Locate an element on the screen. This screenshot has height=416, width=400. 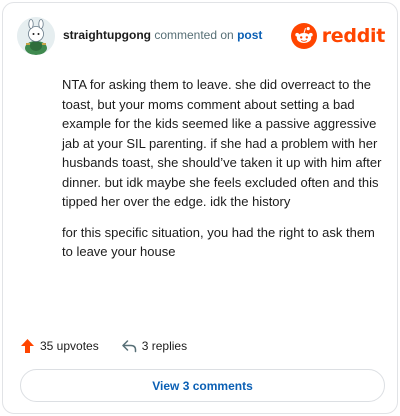
commented-on-text: commented on is located at coordinates (194, 35).